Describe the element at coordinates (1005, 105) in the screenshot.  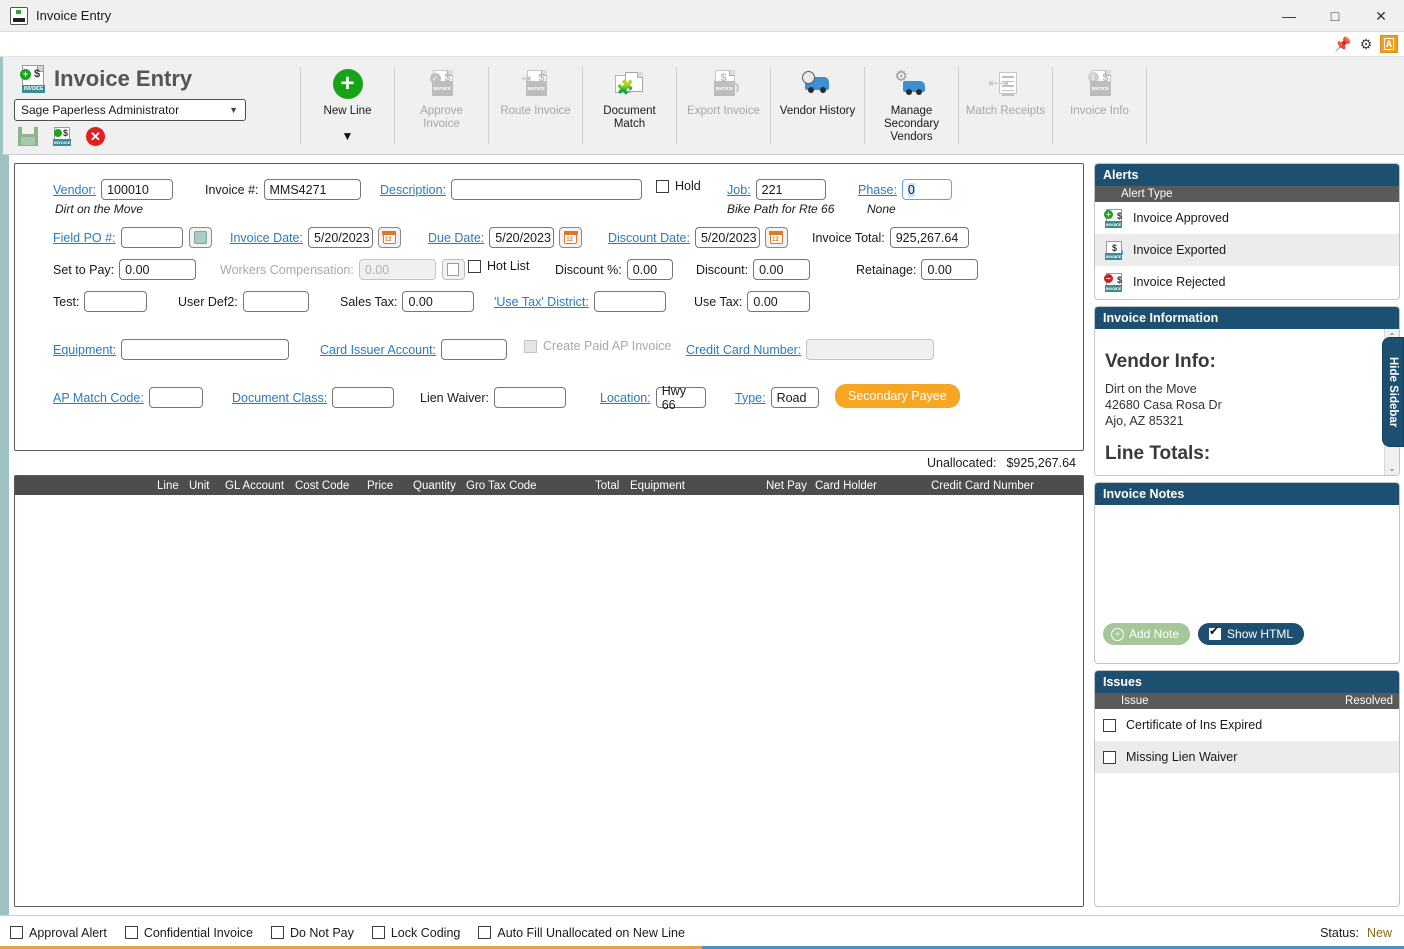
I see `match-receipts-button: ⇤⇥ Match Receipts` at that location.